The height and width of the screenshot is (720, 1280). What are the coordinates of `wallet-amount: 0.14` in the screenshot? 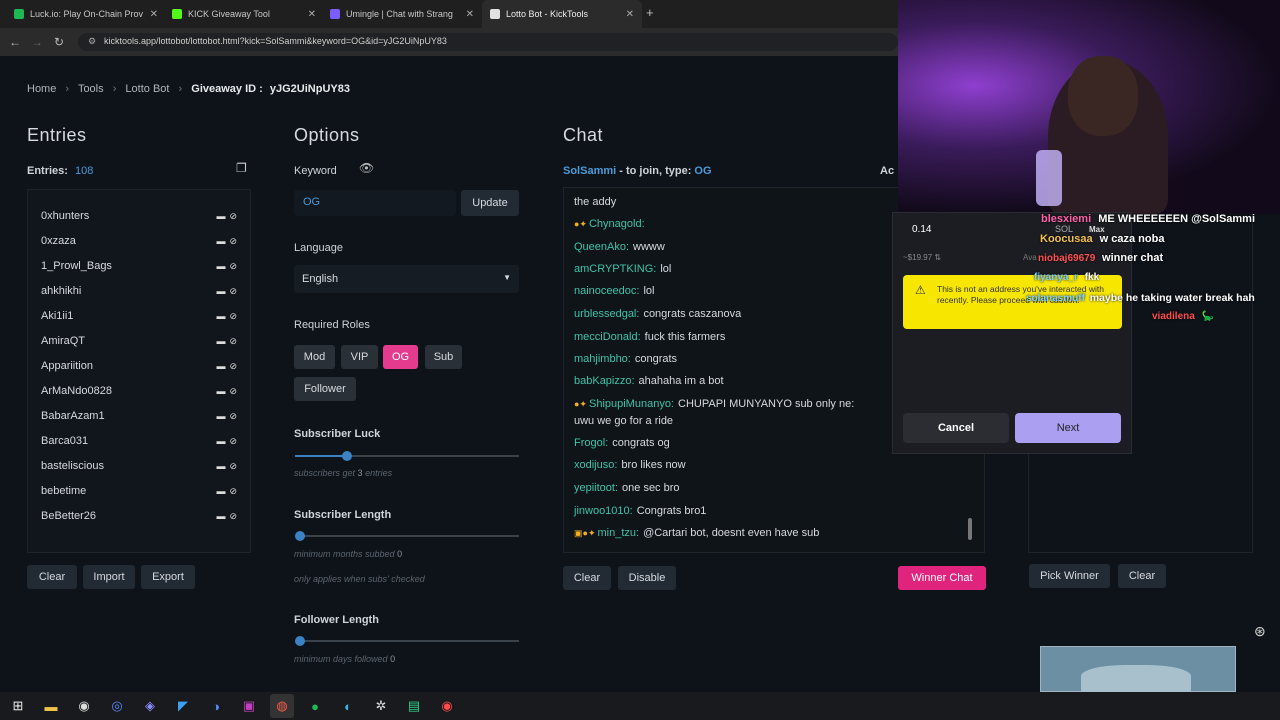 It's located at (921, 229).